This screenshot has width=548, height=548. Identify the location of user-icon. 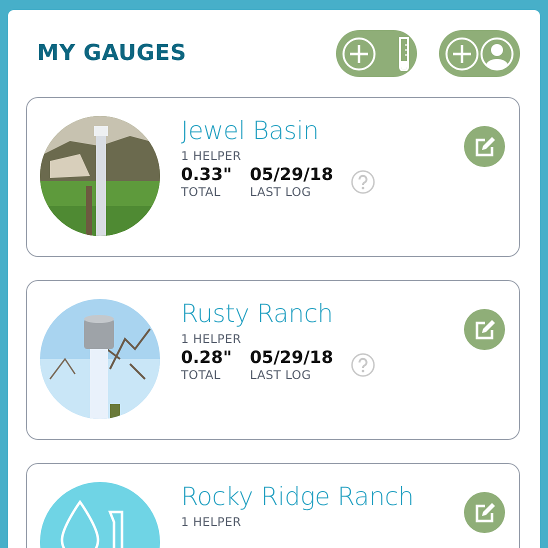
(497, 53).